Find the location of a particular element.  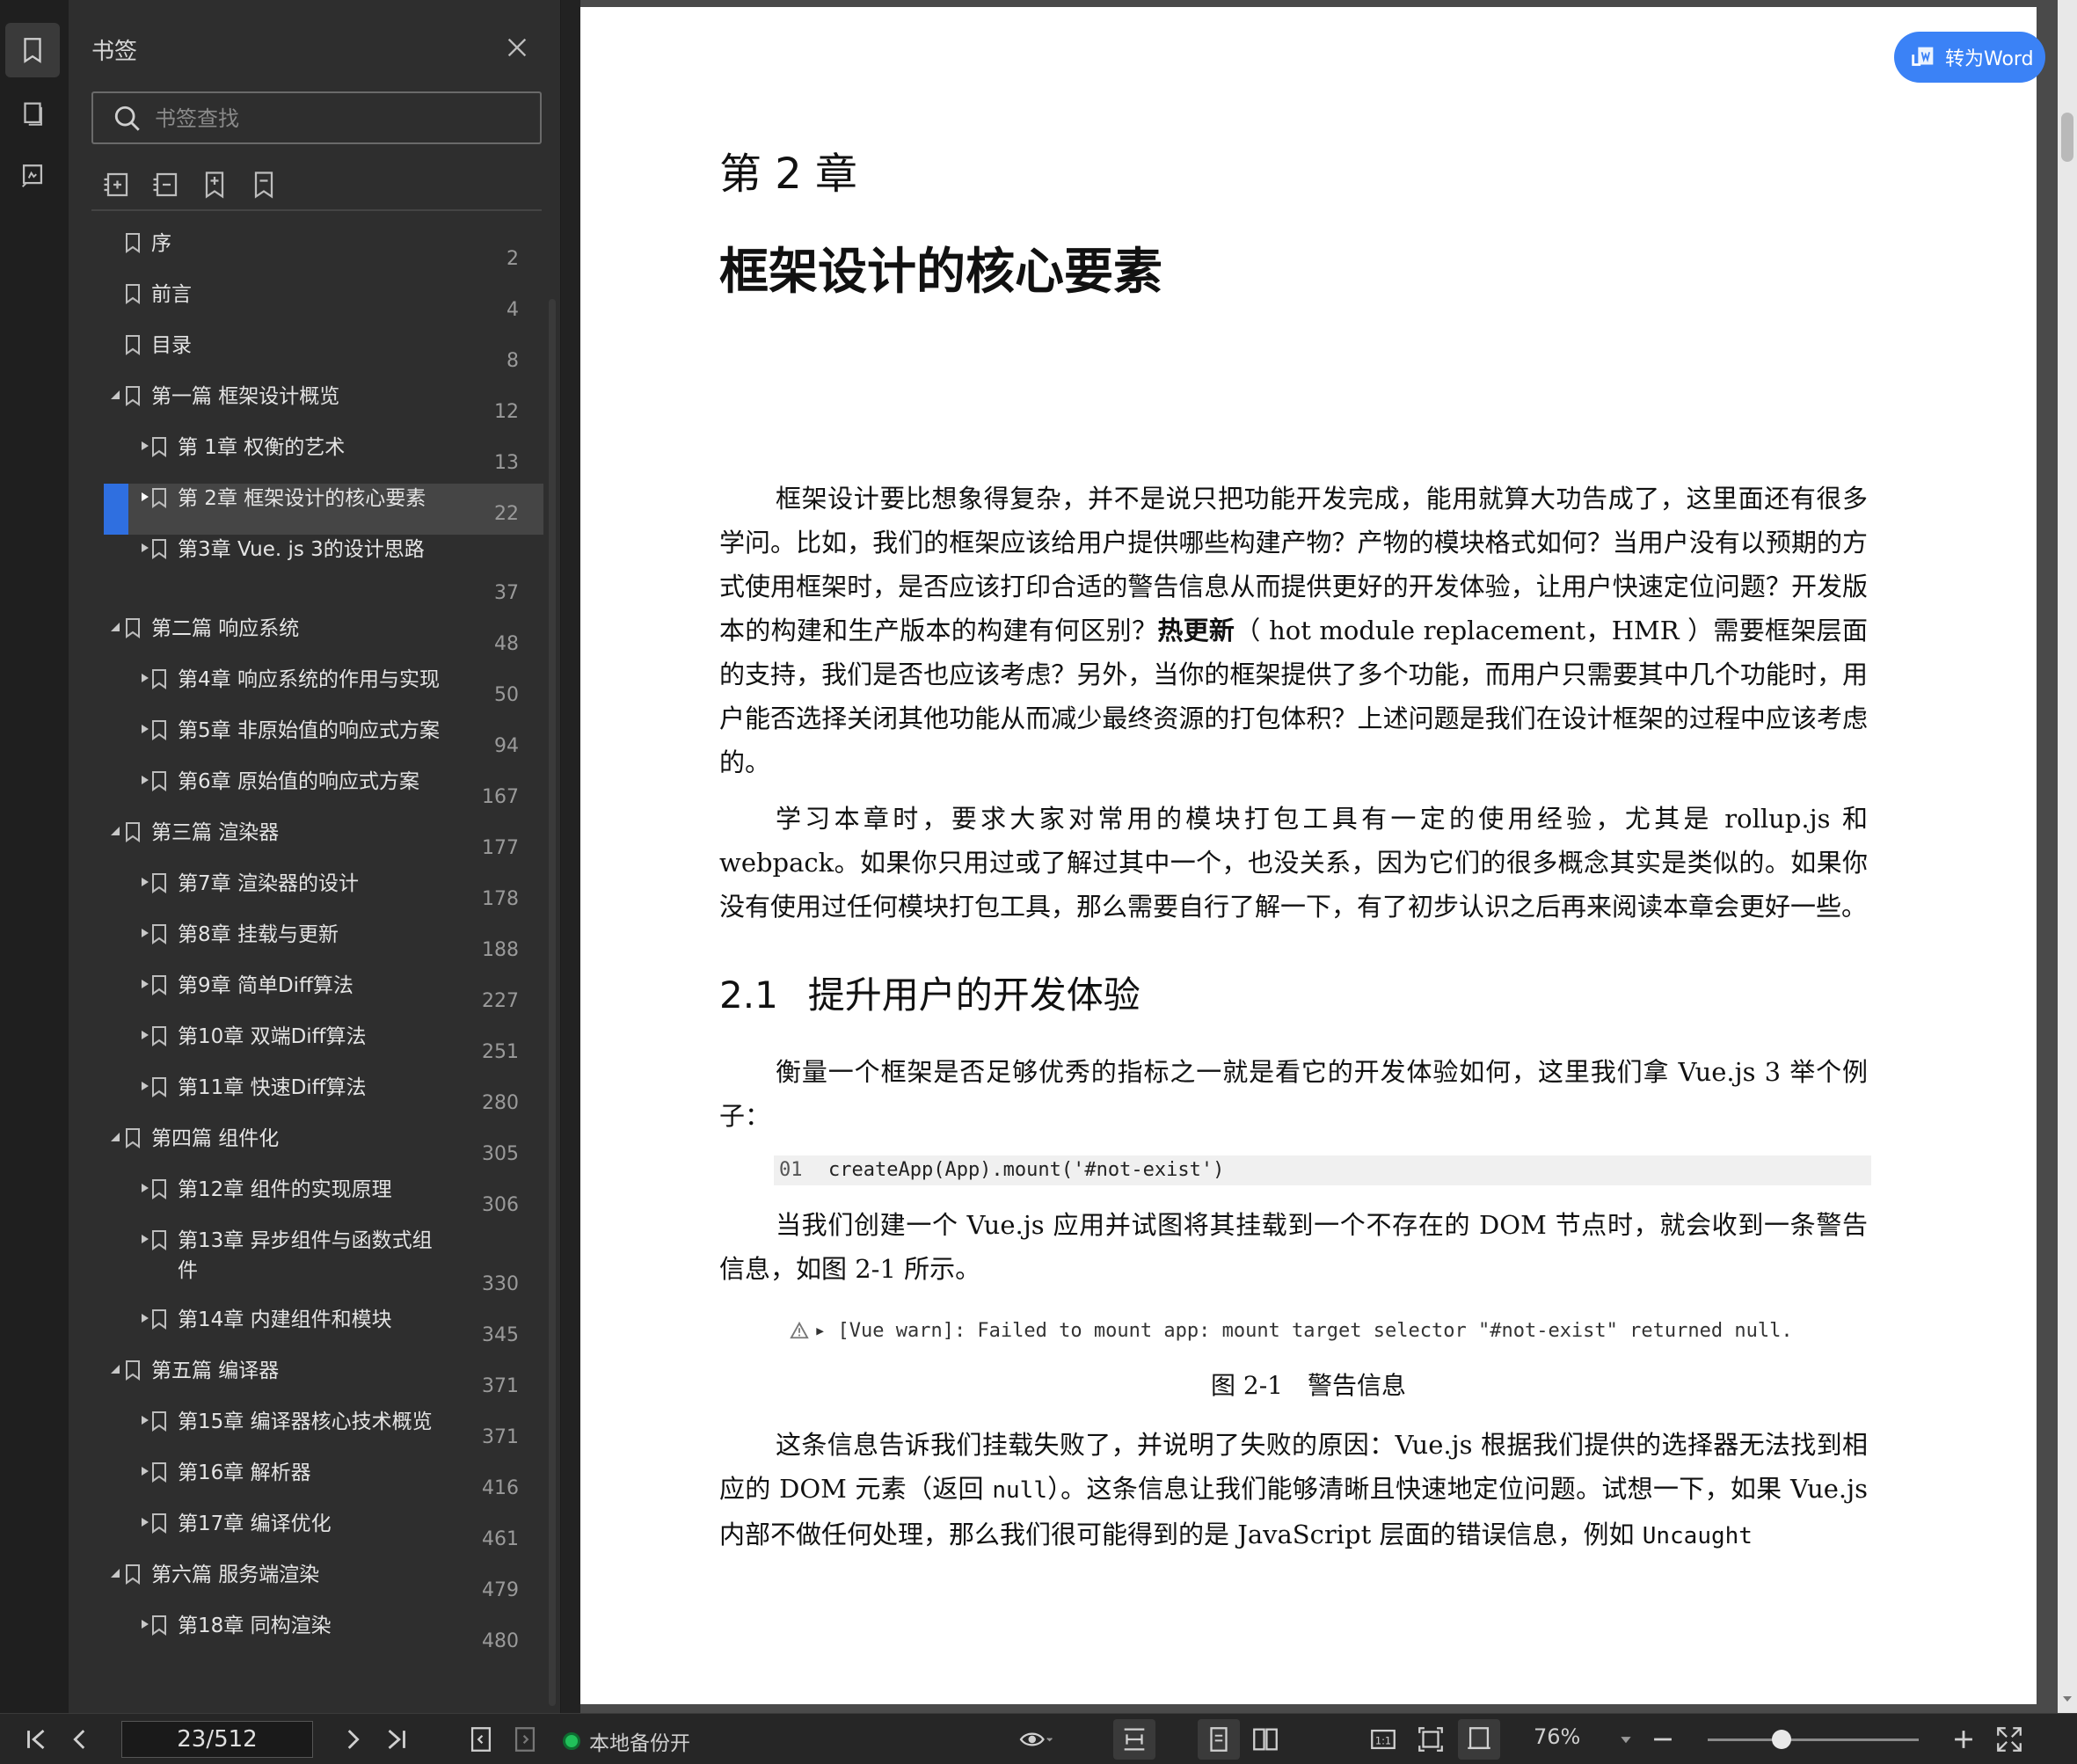

zoom-level: 76% is located at coordinates (1557, 1736).